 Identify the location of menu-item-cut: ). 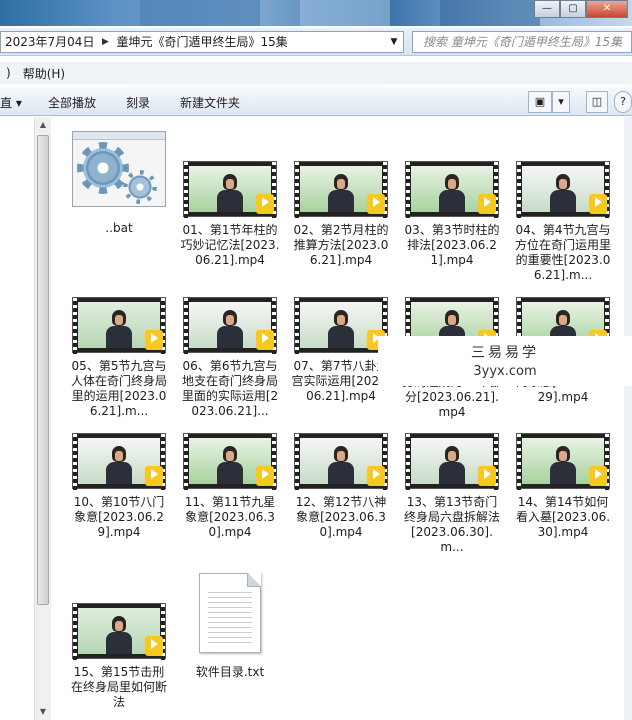
(8, 73).